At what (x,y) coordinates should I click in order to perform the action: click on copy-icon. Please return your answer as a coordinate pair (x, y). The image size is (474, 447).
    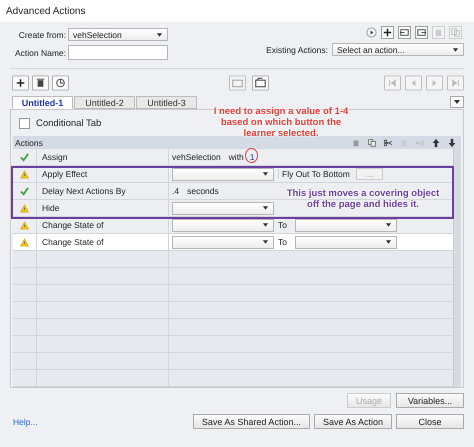
    Looking at the image, I should click on (372, 143).